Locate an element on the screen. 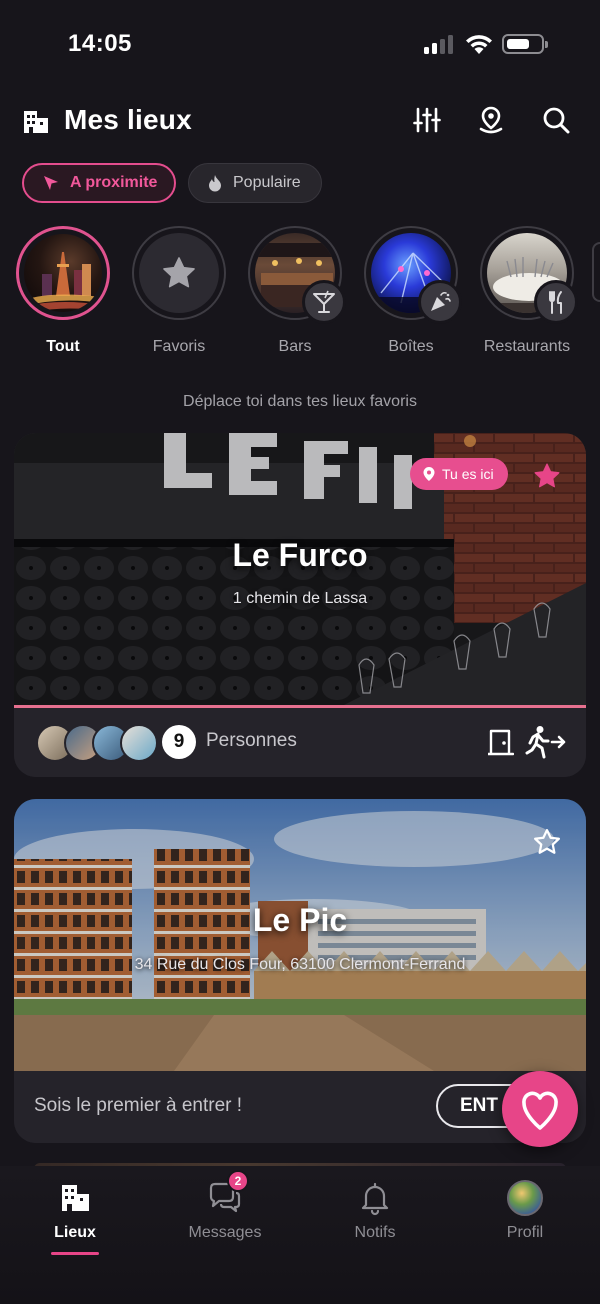 The width and height of the screenshot is (600, 1304). people-count-badge: 9 is located at coordinates (179, 742).